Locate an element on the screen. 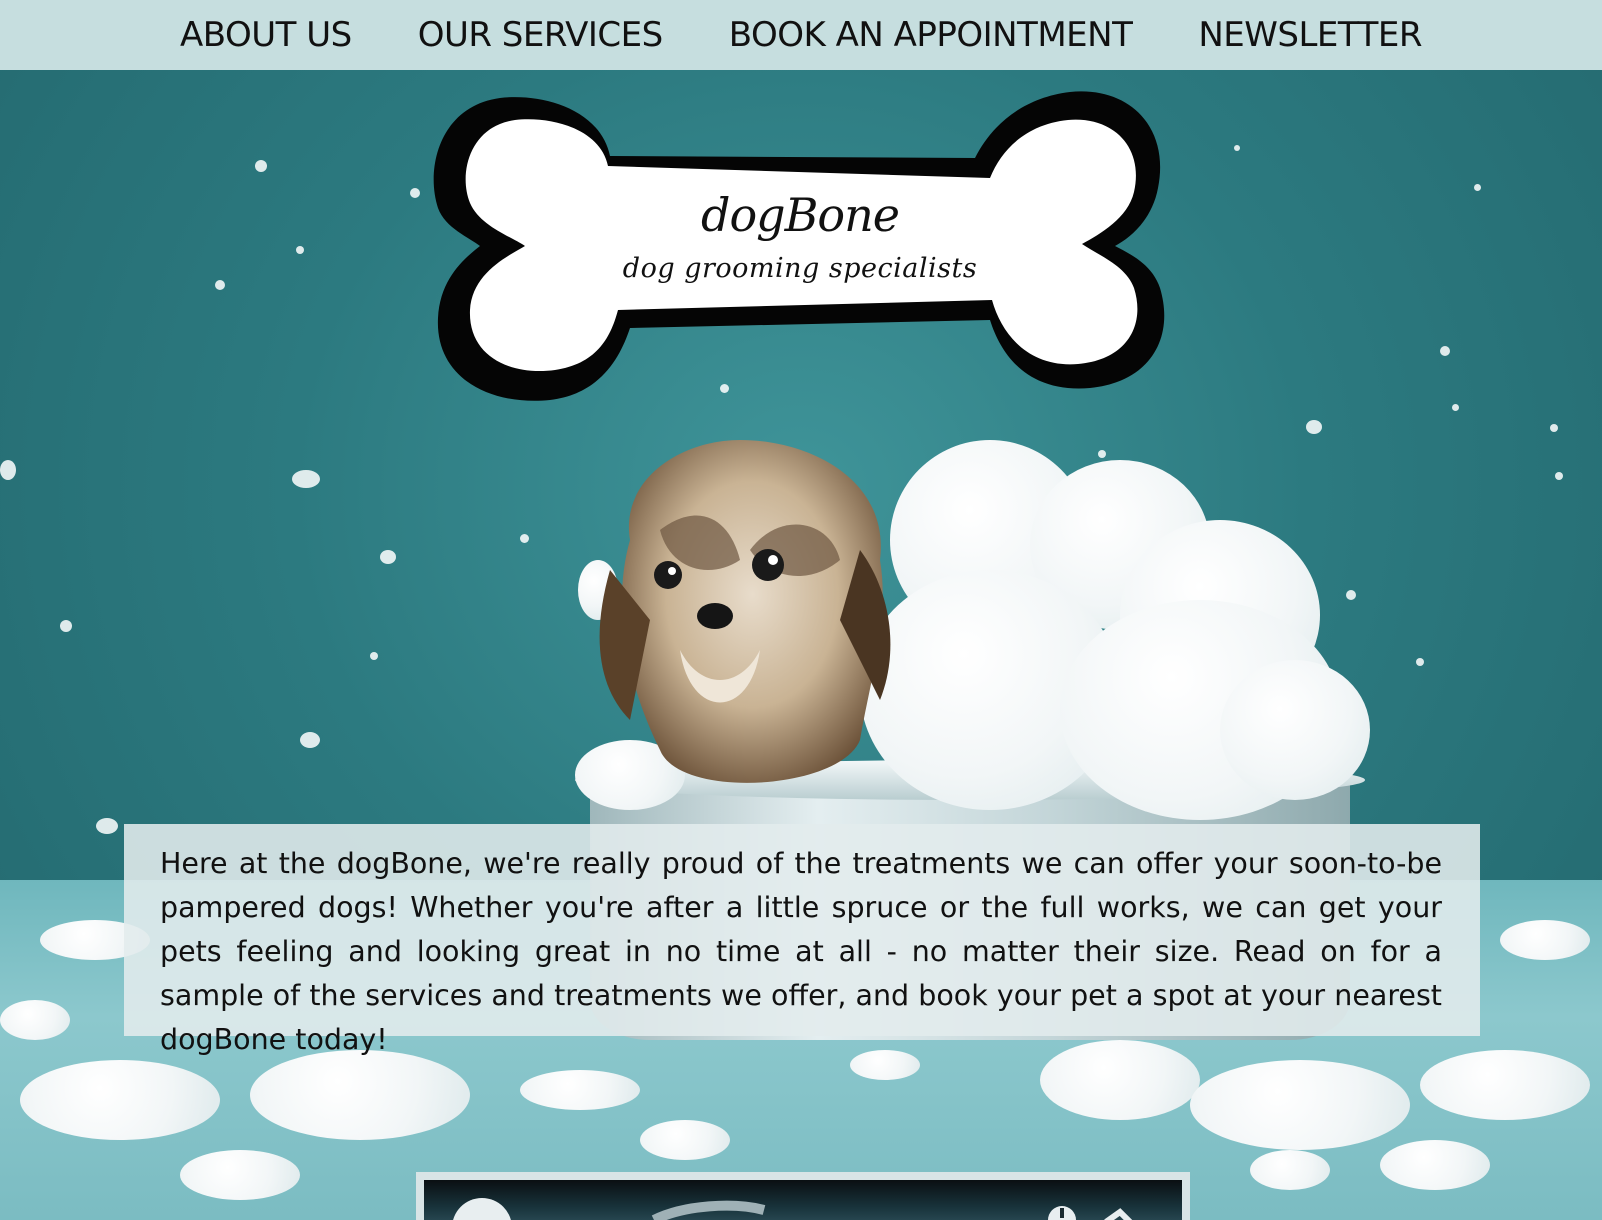 The image size is (1602, 1220). logo: dogBone dog grooming specialists is located at coordinates (800, 248).